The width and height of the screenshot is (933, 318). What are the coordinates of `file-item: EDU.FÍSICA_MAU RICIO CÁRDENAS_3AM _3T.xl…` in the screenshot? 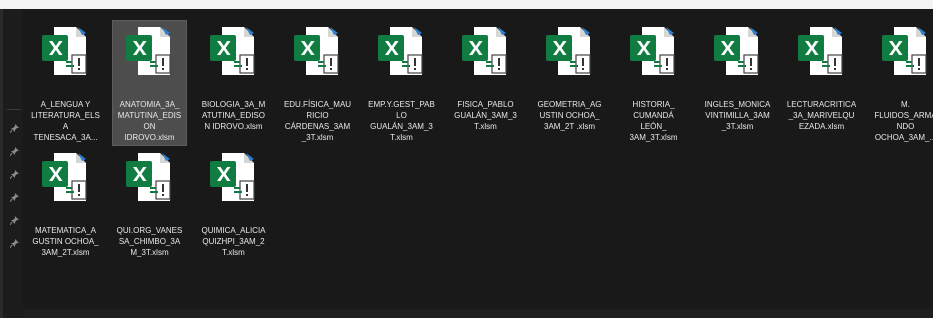 It's located at (317, 83).